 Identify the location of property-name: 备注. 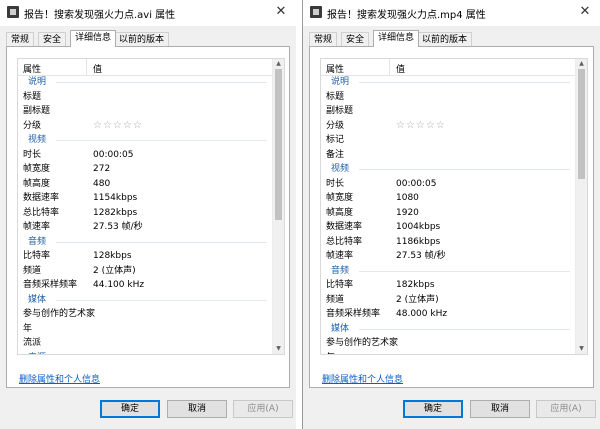
(335, 154).